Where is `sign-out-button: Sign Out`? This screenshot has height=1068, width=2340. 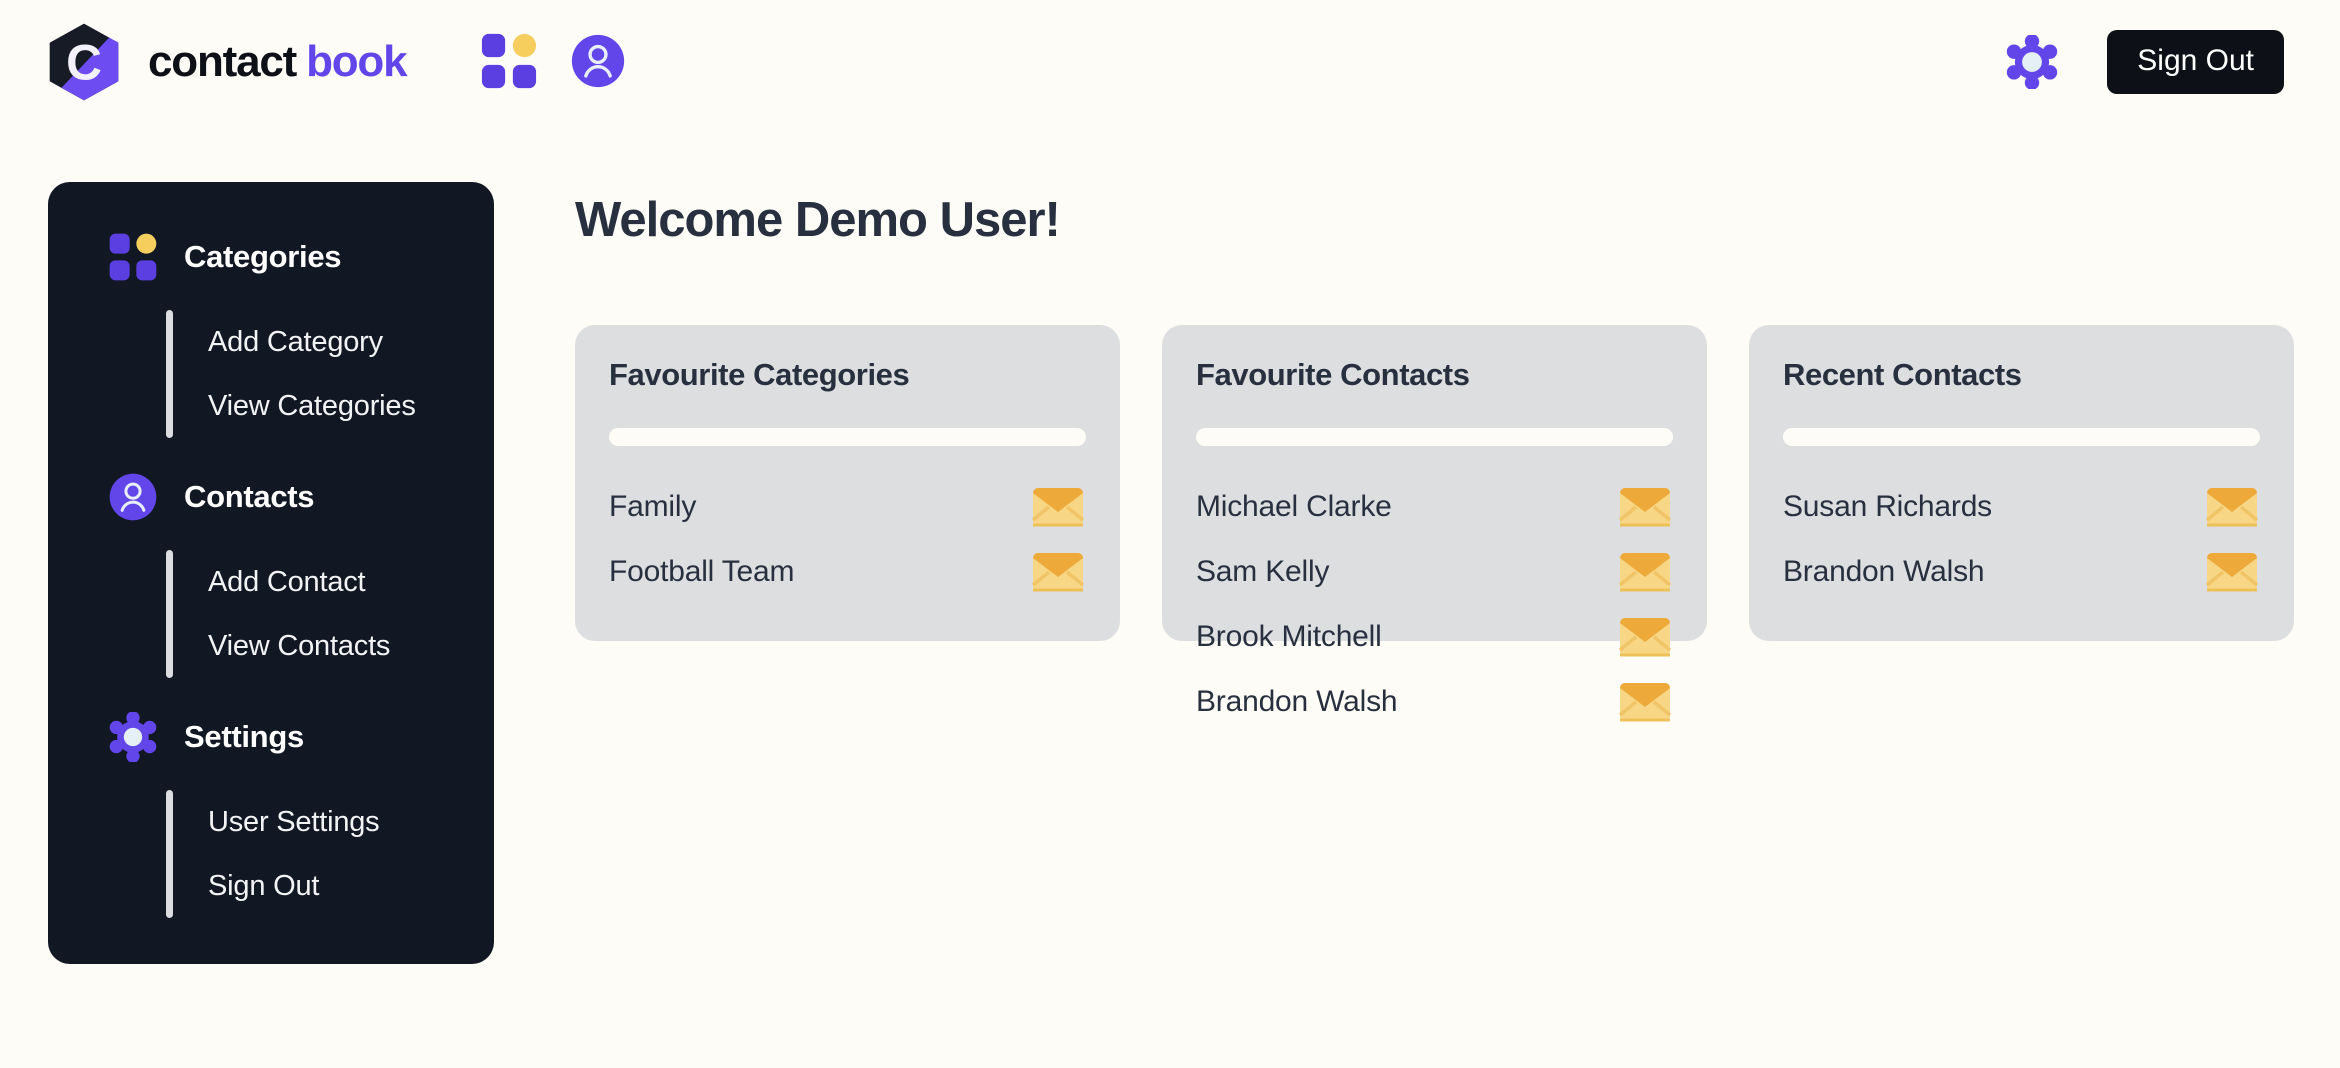 sign-out-button: Sign Out is located at coordinates (2195, 62).